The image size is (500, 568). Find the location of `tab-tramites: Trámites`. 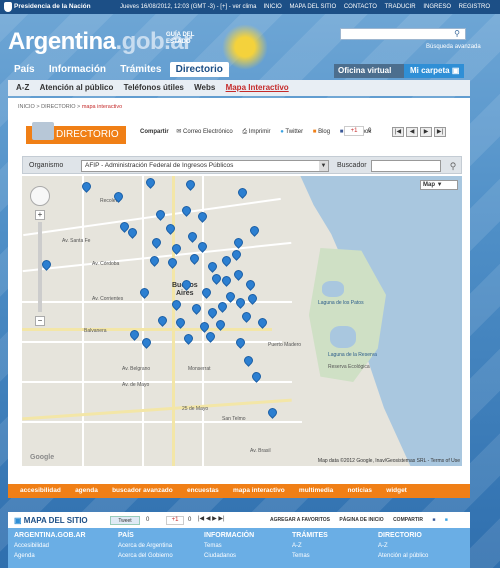

tab-tramites: Trámites is located at coordinates (140, 69).